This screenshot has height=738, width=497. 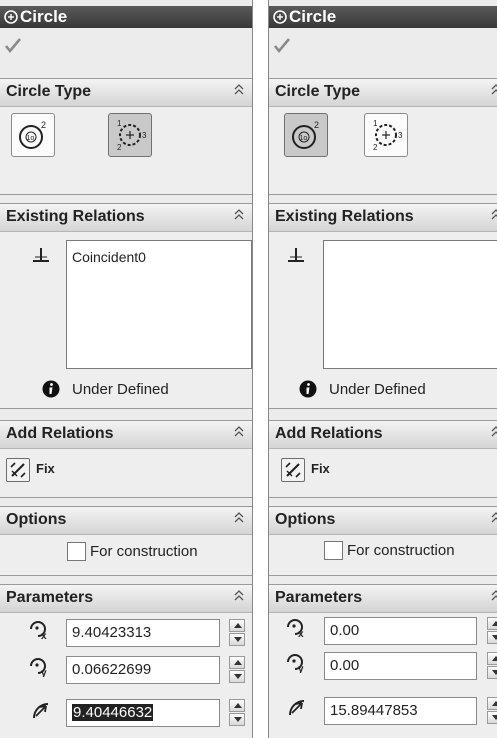 What do you see at coordinates (44, 672) in the screenshot?
I see `svg-text: y` at bounding box center [44, 672].